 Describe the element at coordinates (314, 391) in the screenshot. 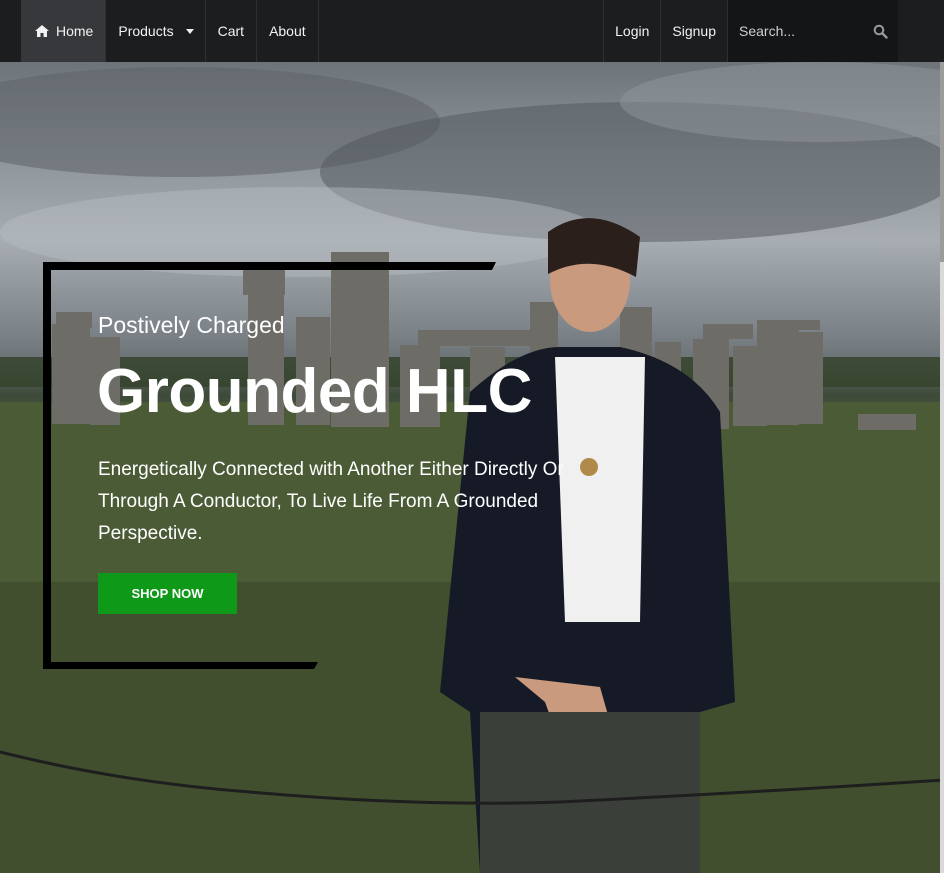

I see `hero-headline: Grounded HLC` at that location.